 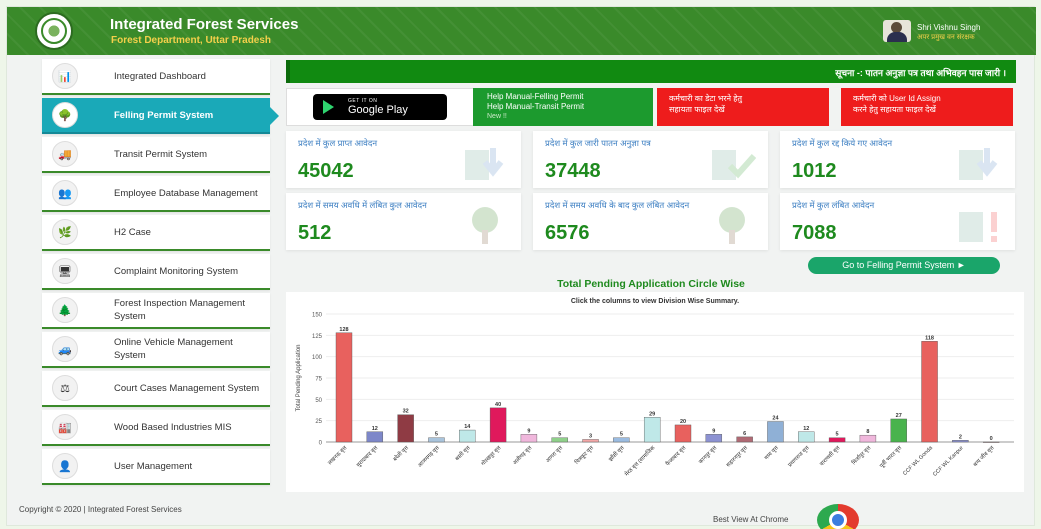 I want to click on sidebar-item-label: Felling Permit System, so click(x=164, y=115).